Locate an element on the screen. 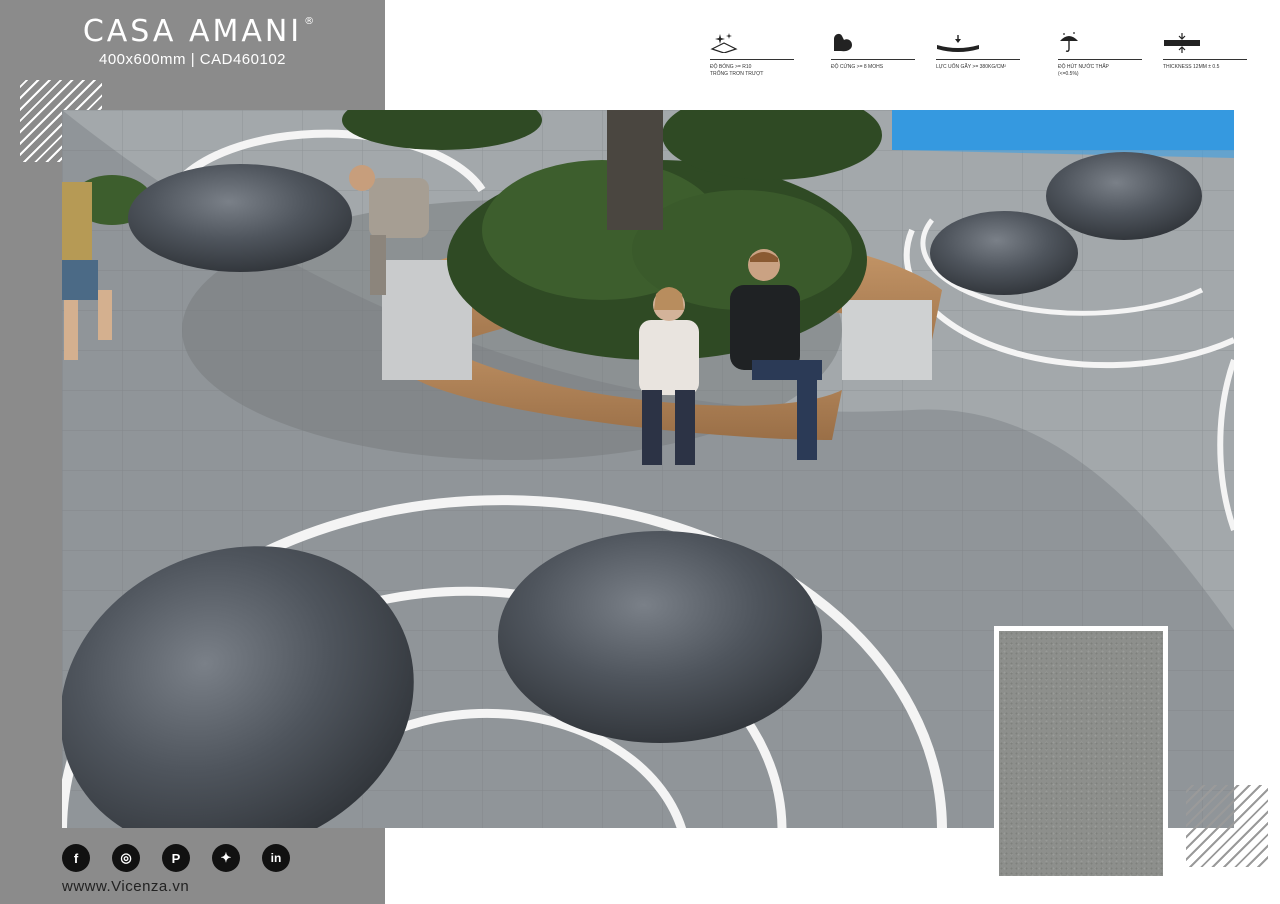 This screenshot has height=904, width=1280. hatch-decoration-right is located at coordinates (1227, 826).